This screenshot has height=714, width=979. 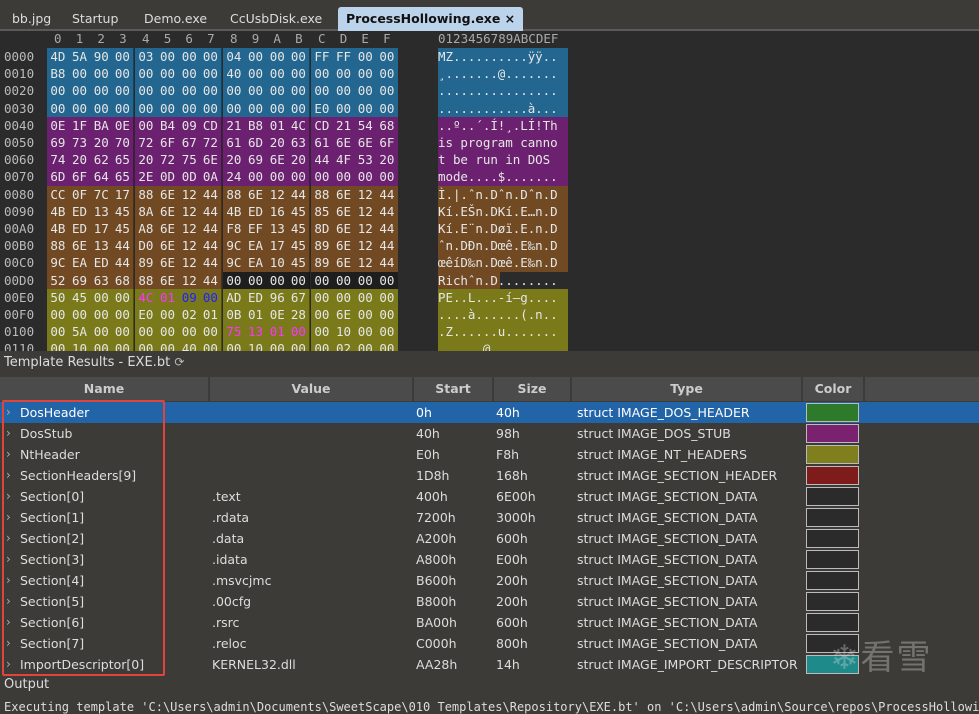 I want to click on tab-demo-exe: Demo.exe, so click(x=175, y=19).